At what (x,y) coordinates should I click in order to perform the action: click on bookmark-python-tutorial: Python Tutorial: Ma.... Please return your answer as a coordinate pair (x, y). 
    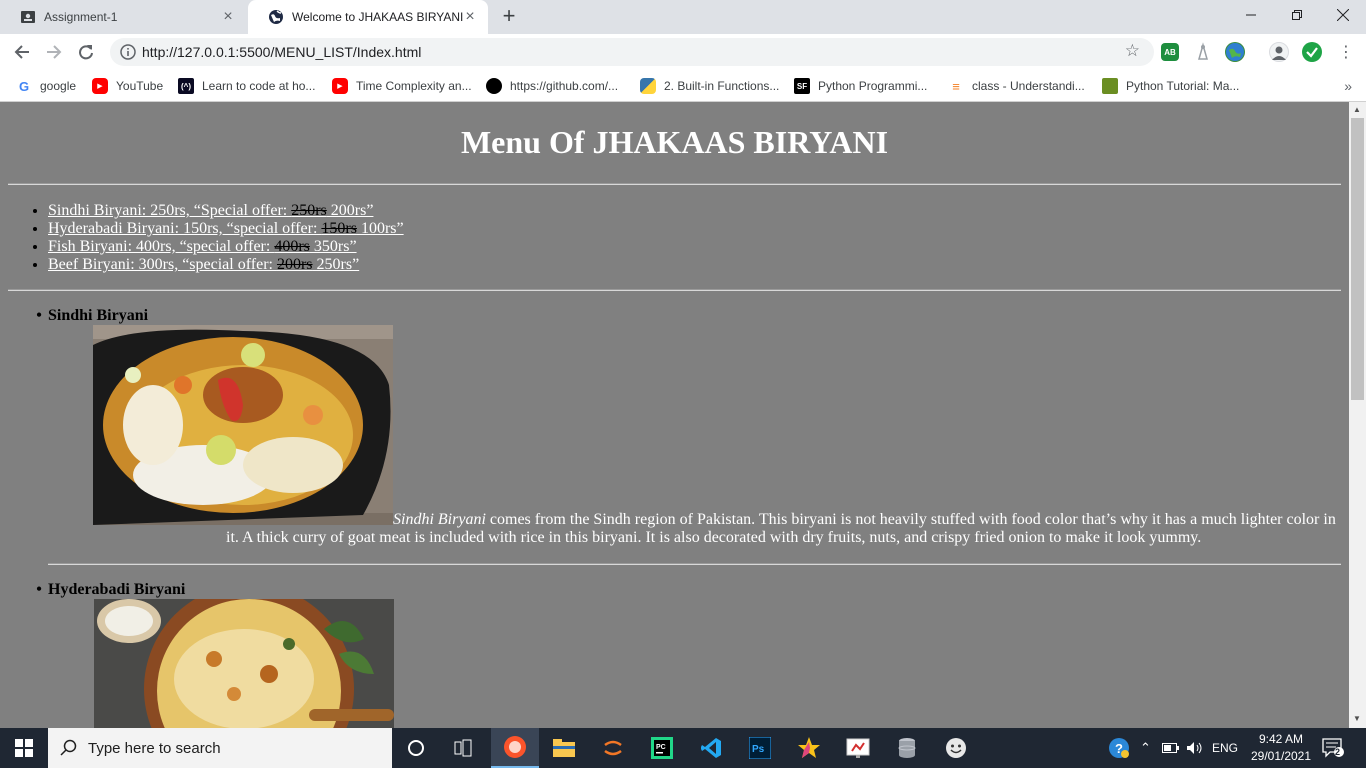
    Looking at the image, I should click on (1170, 86).